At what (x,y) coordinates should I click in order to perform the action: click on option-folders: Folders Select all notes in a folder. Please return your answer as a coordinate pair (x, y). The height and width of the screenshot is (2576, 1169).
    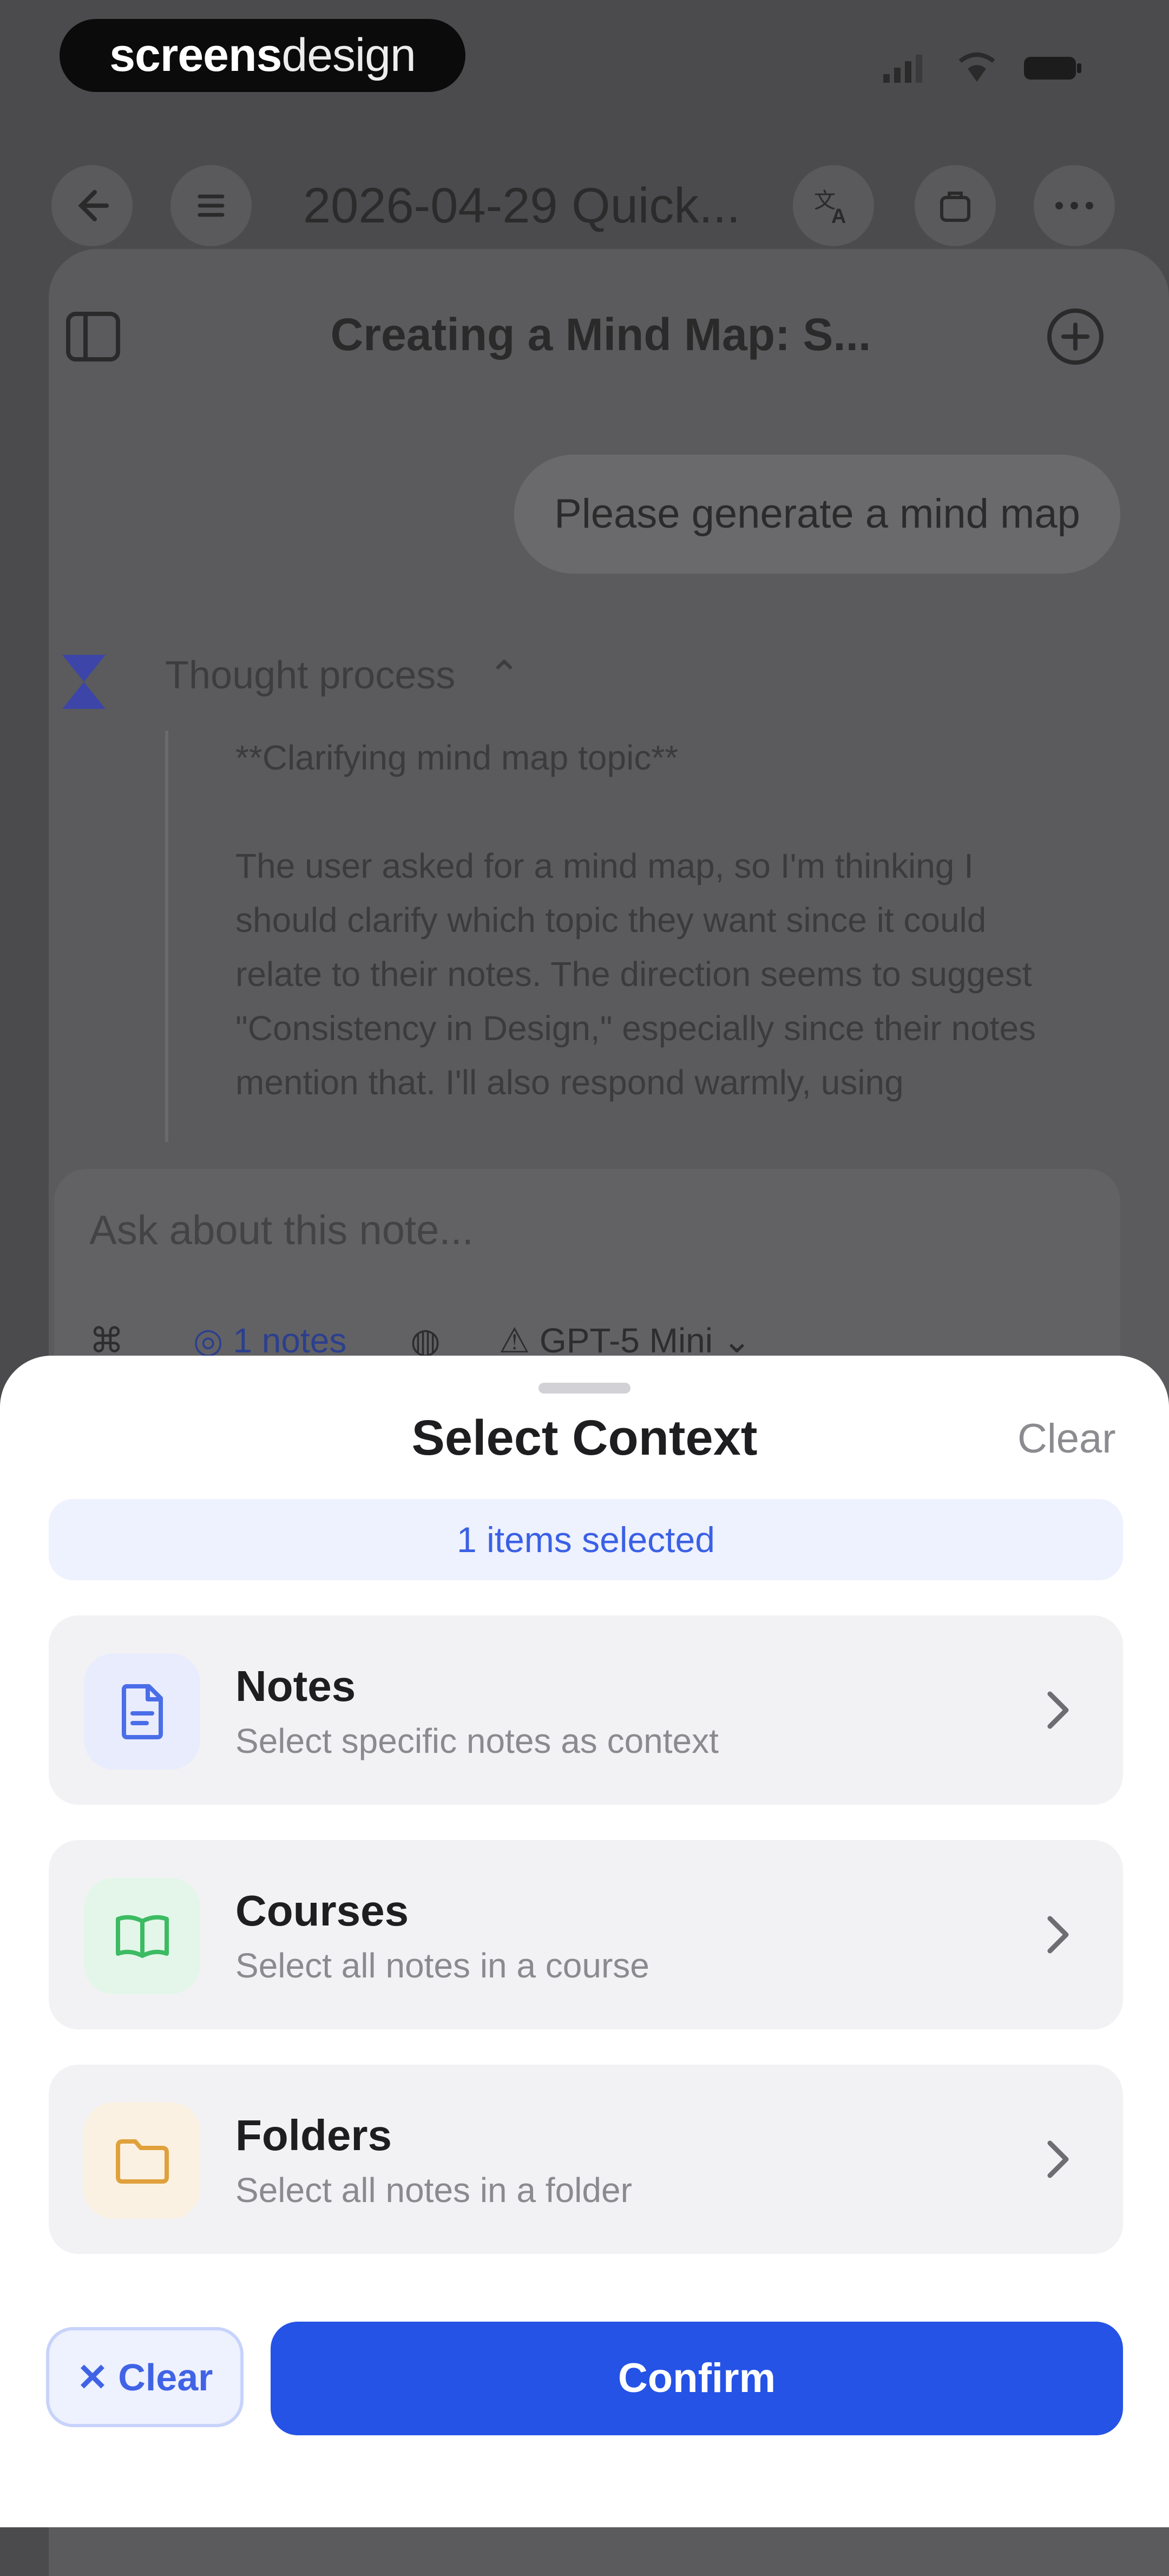
    Looking at the image, I should click on (586, 2159).